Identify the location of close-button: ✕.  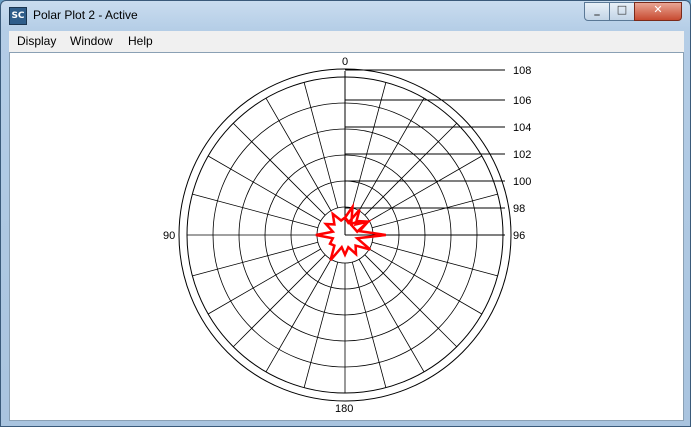
(658, 11).